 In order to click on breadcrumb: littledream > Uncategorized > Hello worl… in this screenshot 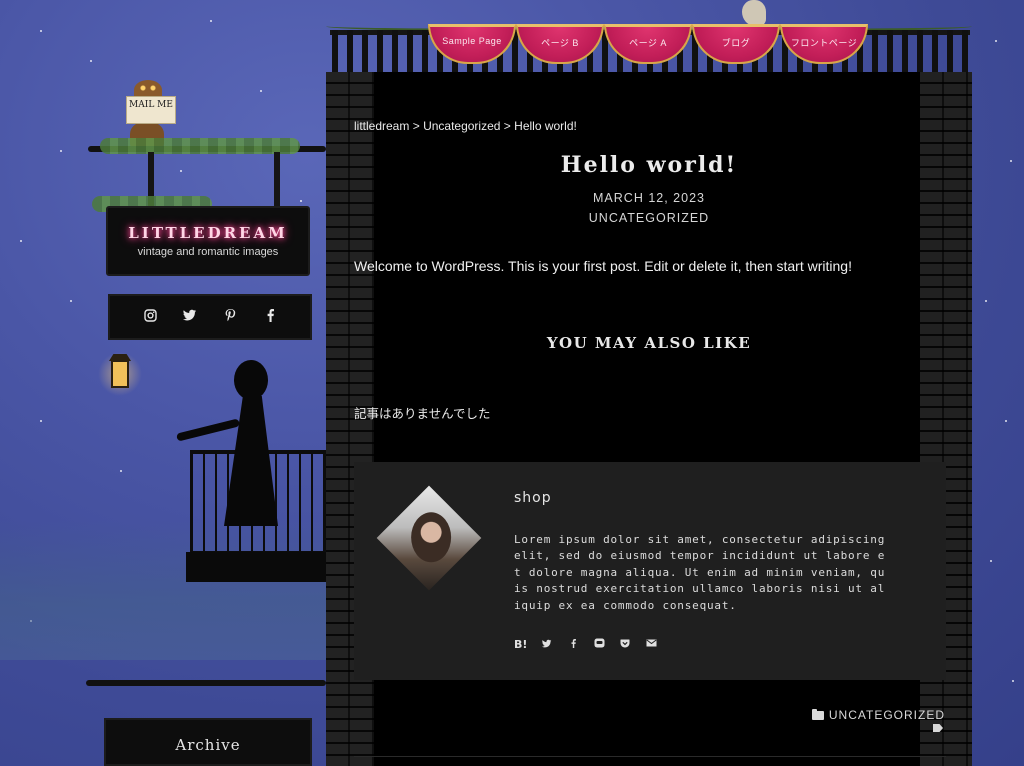, I will do `click(465, 126)`.